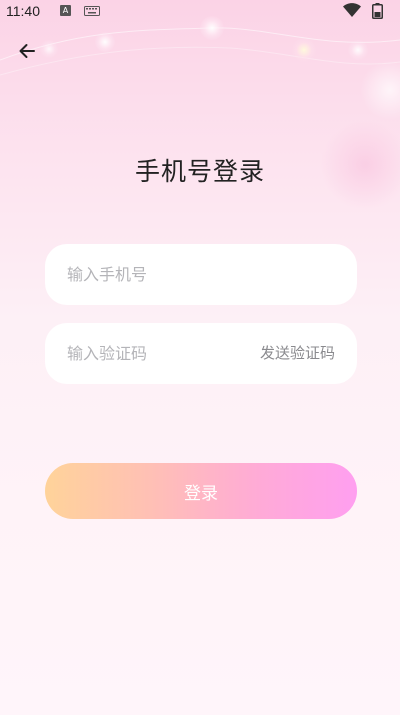 Image resolution: width=400 pixels, height=715 pixels. I want to click on phone-input, so click(202, 274).